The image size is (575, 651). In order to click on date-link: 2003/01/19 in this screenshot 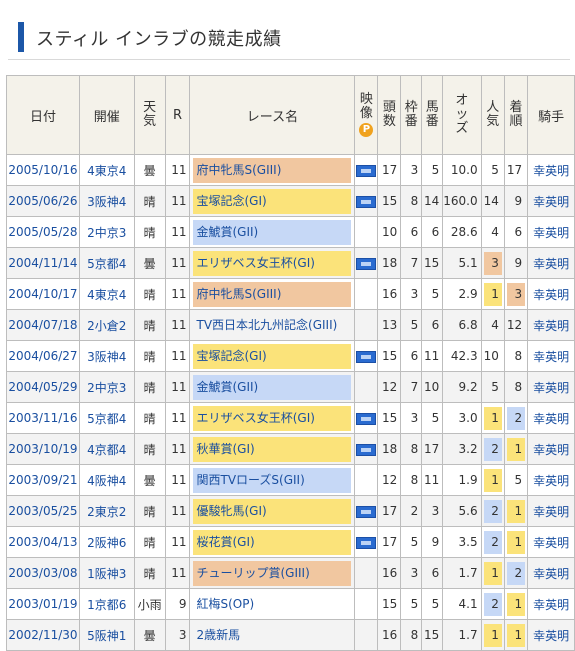, I will do `click(42, 604)`.